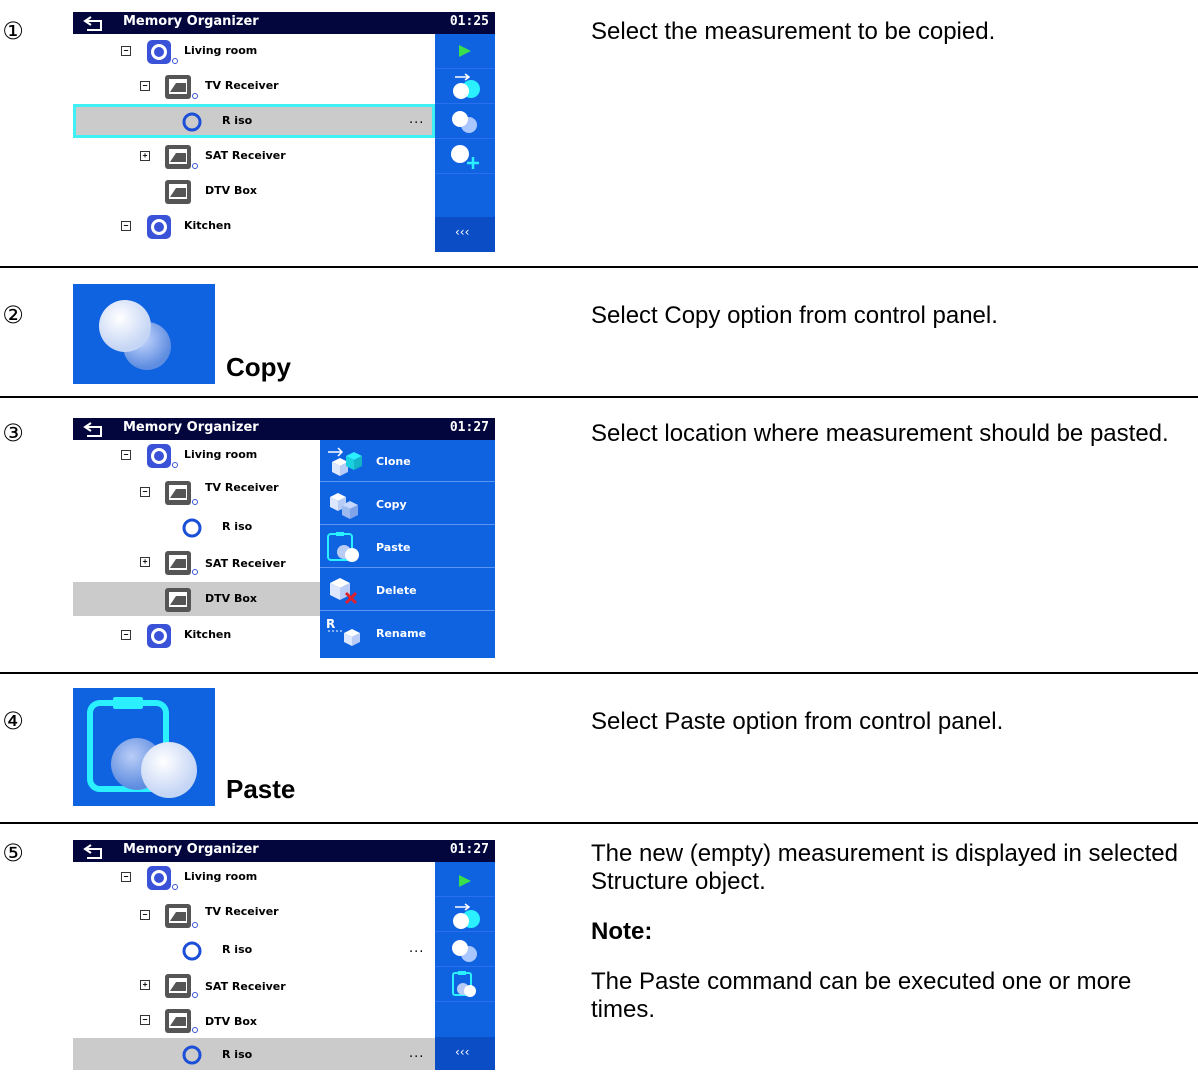 The image size is (1198, 1074). What do you see at coordinates (622, 931) in the screenshot?
I see `note-label: Note:` at bounding box center [622, 931].